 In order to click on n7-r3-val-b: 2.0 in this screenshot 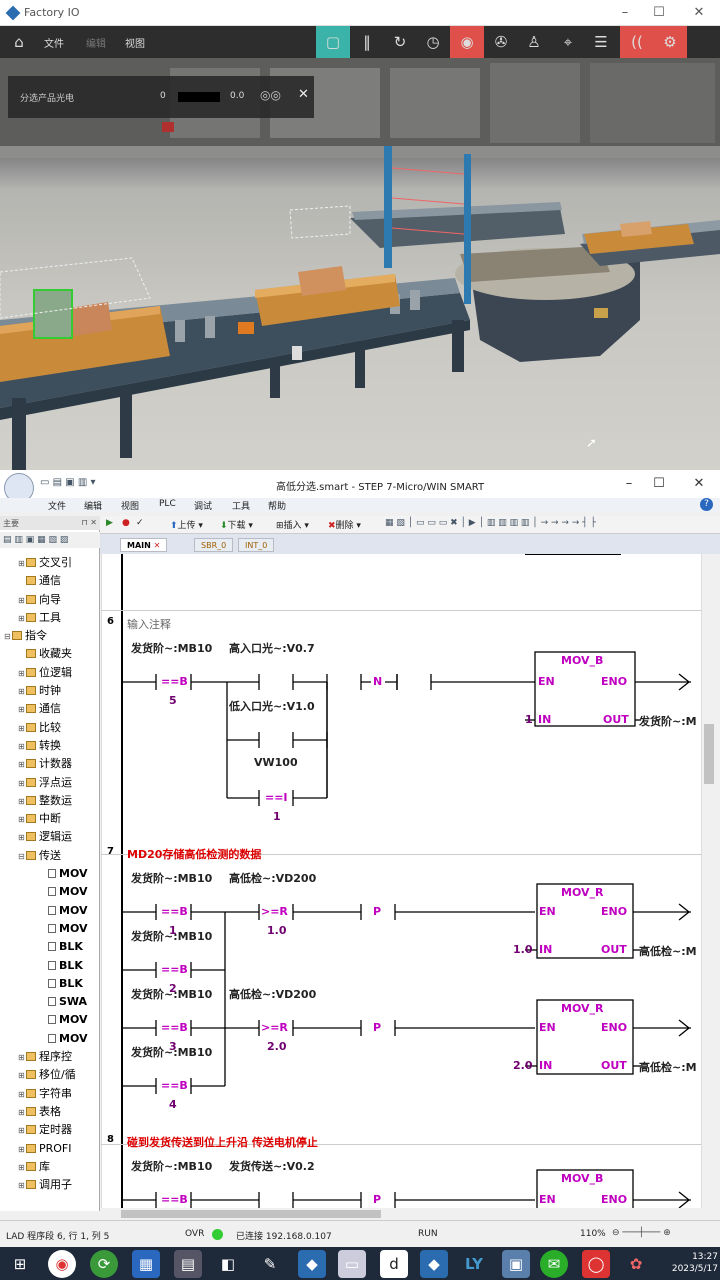, I will do `click(277, 1046)`.